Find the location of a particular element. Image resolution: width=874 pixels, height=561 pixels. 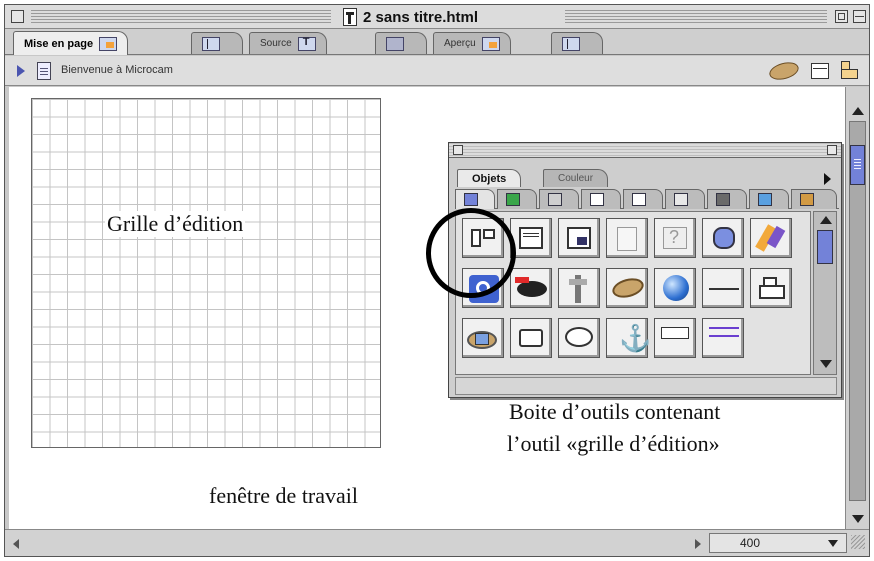

tab-label: Mise en page is located at coordinates (59, 43).